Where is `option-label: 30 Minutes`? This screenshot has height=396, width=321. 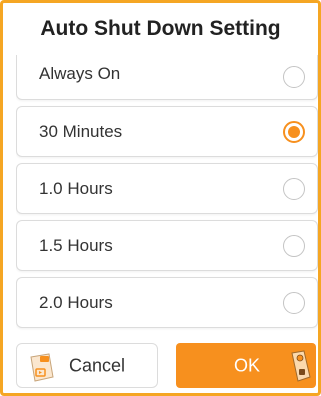 option-label: 30 Minutes is located at coordinates (81, 131).